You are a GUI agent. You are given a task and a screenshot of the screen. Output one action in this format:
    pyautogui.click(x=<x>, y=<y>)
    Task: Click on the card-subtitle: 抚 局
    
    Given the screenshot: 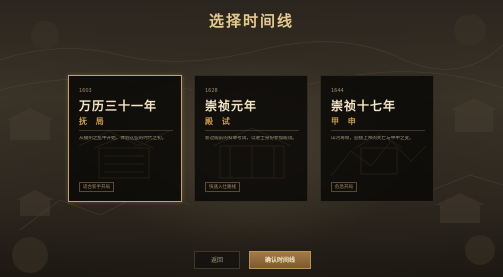 What is the action you would take?
    pyautogui.click(x=93, y=121)
    